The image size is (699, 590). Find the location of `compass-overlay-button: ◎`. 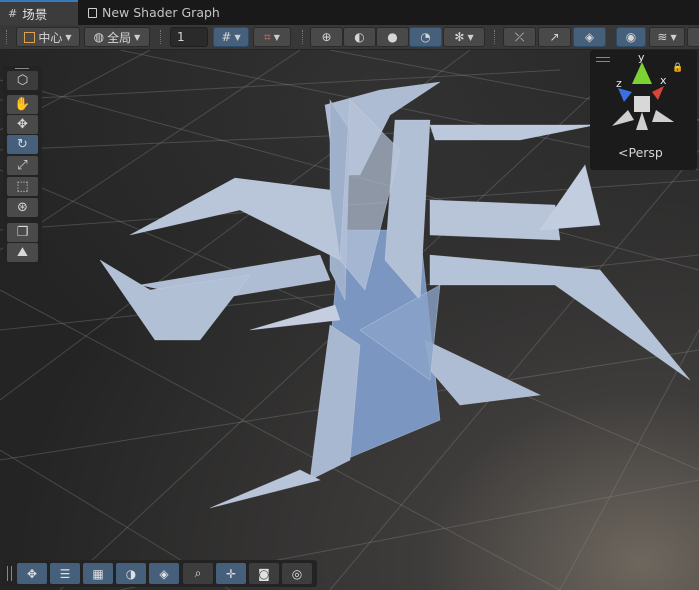

compass-overlay-button: ◎ is located at coordinates (297, 573).